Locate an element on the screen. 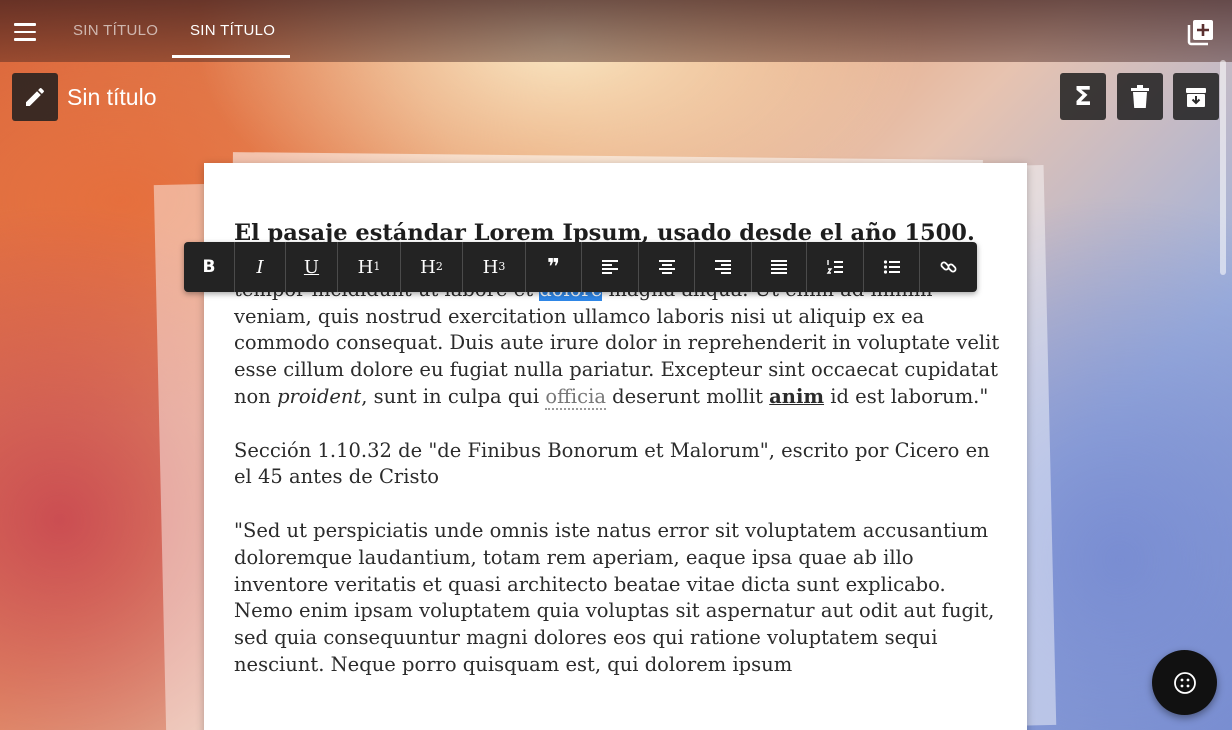 The width and height of the screenshot is (1232, 730). dots-menu-icon is located at coordinates (1184, 682).